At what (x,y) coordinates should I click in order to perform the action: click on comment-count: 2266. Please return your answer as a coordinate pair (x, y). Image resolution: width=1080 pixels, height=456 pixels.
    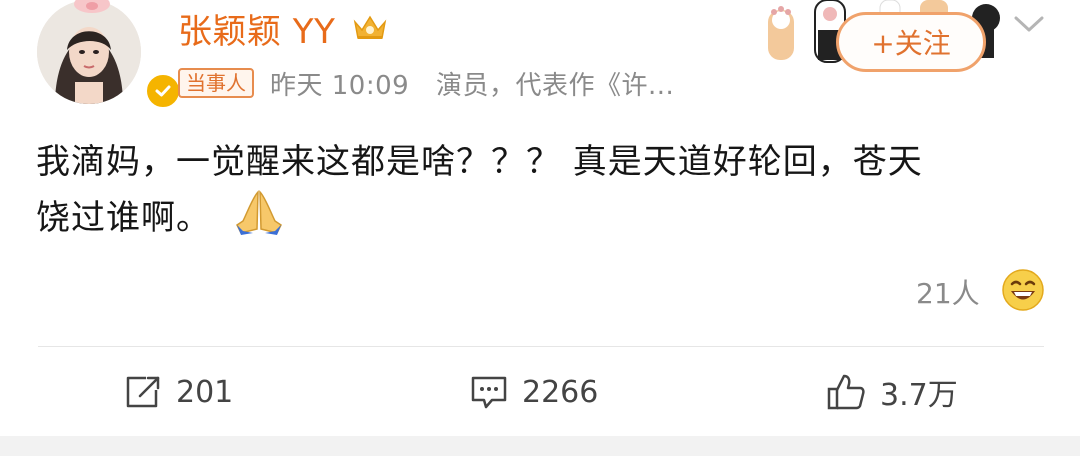
    Looking at the image, I should click on (560, 392).